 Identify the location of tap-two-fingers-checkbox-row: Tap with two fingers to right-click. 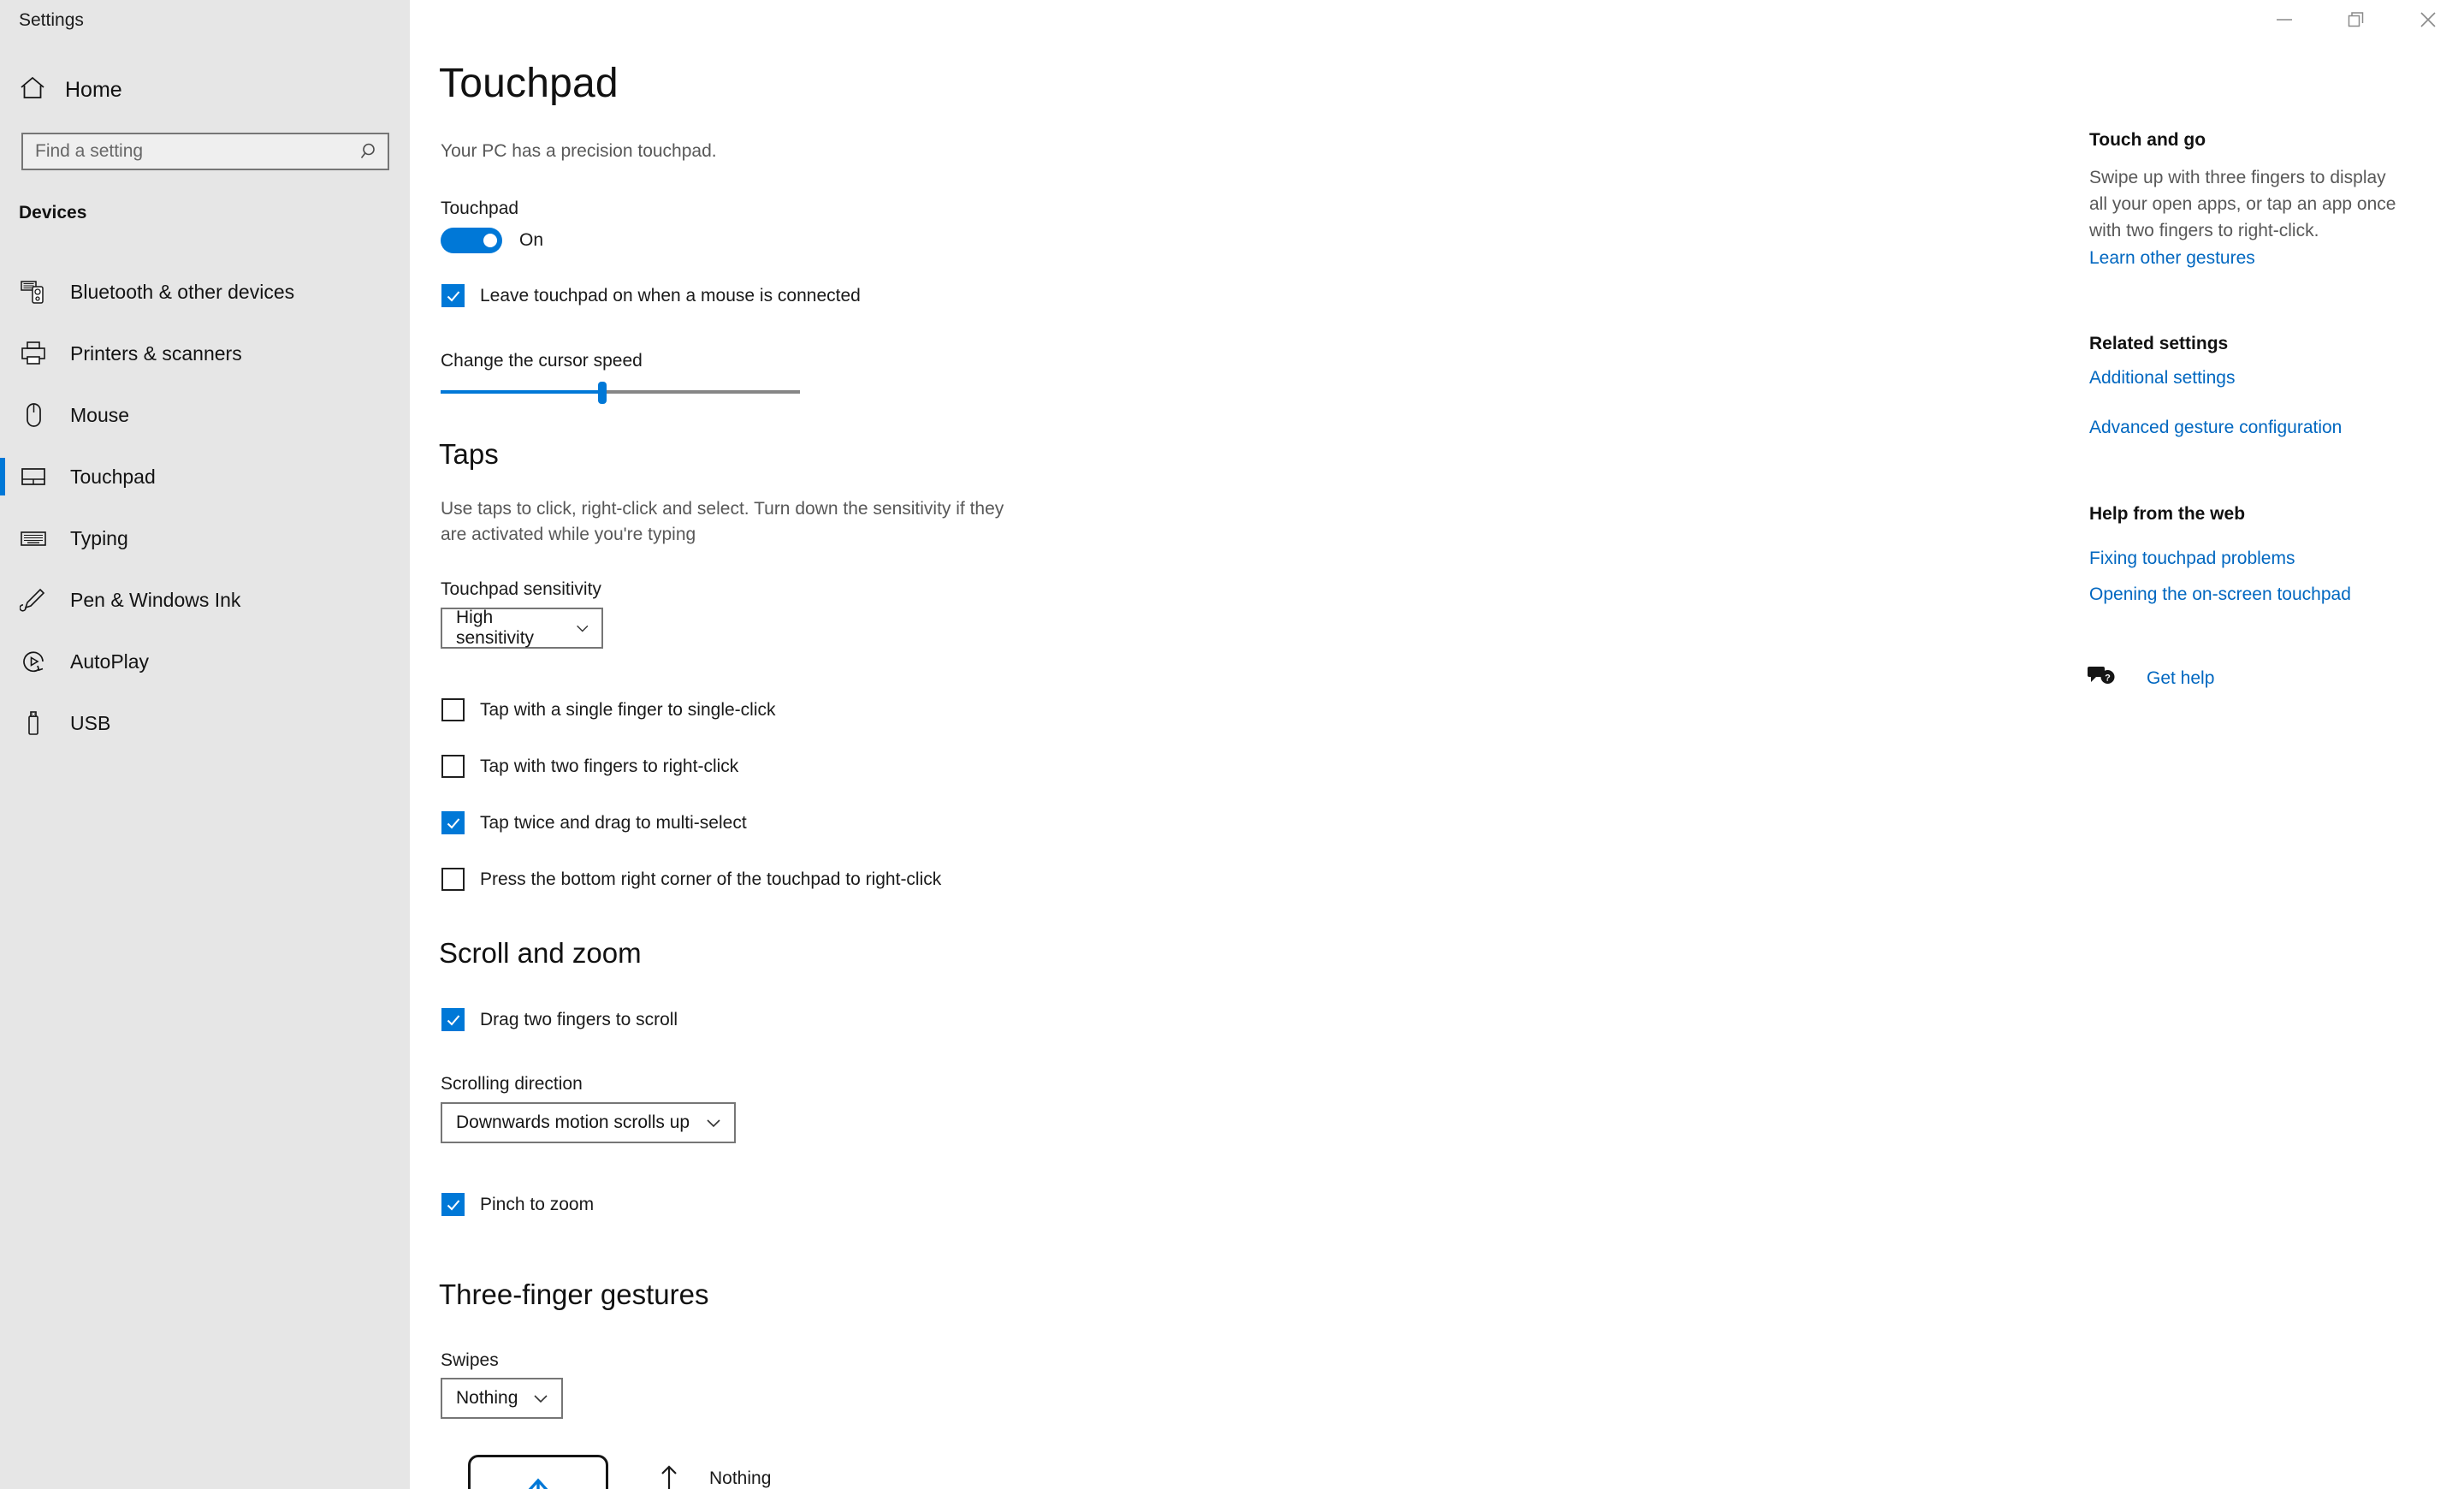
(589, 766).